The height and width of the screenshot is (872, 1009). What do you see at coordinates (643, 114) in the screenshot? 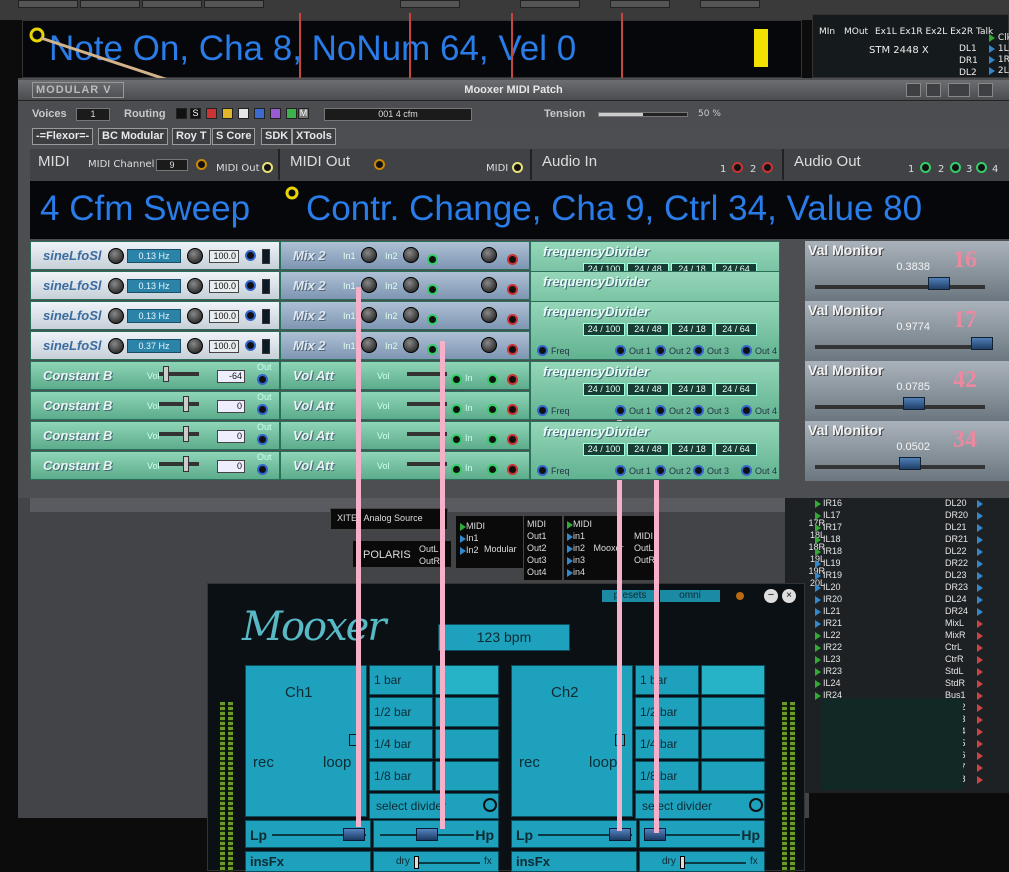
I see `tension-slider` at bounding box center [643, 114].